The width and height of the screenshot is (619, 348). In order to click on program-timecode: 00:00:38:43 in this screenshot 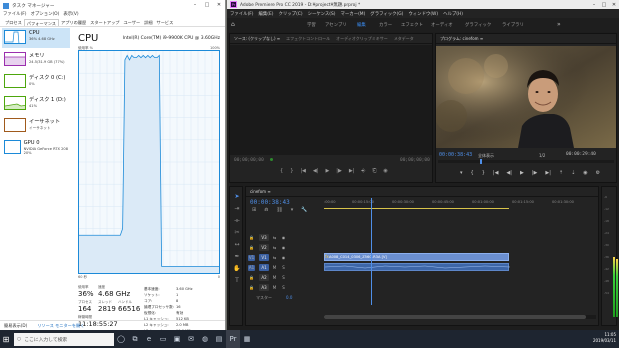, I will do `click(455, 155)`.